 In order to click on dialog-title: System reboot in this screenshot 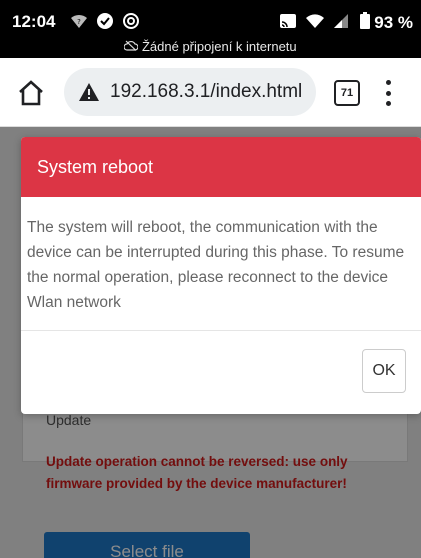, I will do `click(221, 167)`.